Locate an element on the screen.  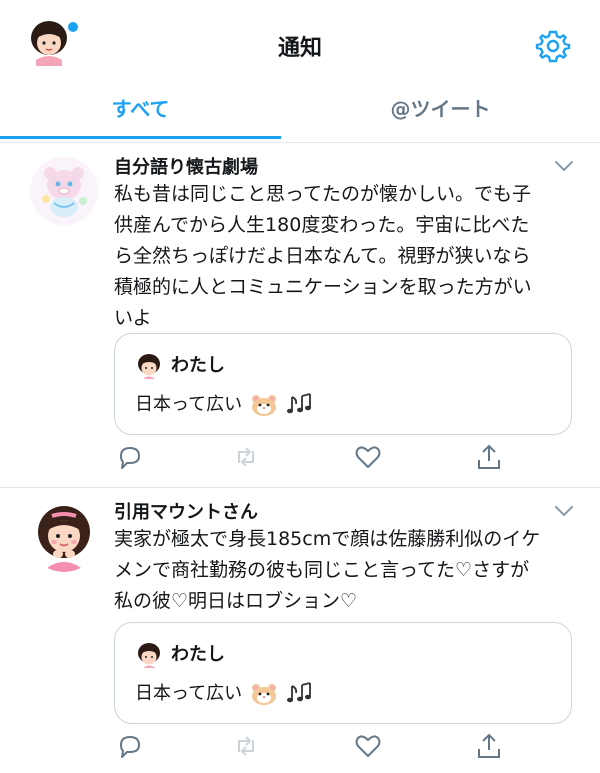
tweet-line: ら全然ちっぽけだよ日本なんて。視野が狭いなら is located at coordinates (322, 256).